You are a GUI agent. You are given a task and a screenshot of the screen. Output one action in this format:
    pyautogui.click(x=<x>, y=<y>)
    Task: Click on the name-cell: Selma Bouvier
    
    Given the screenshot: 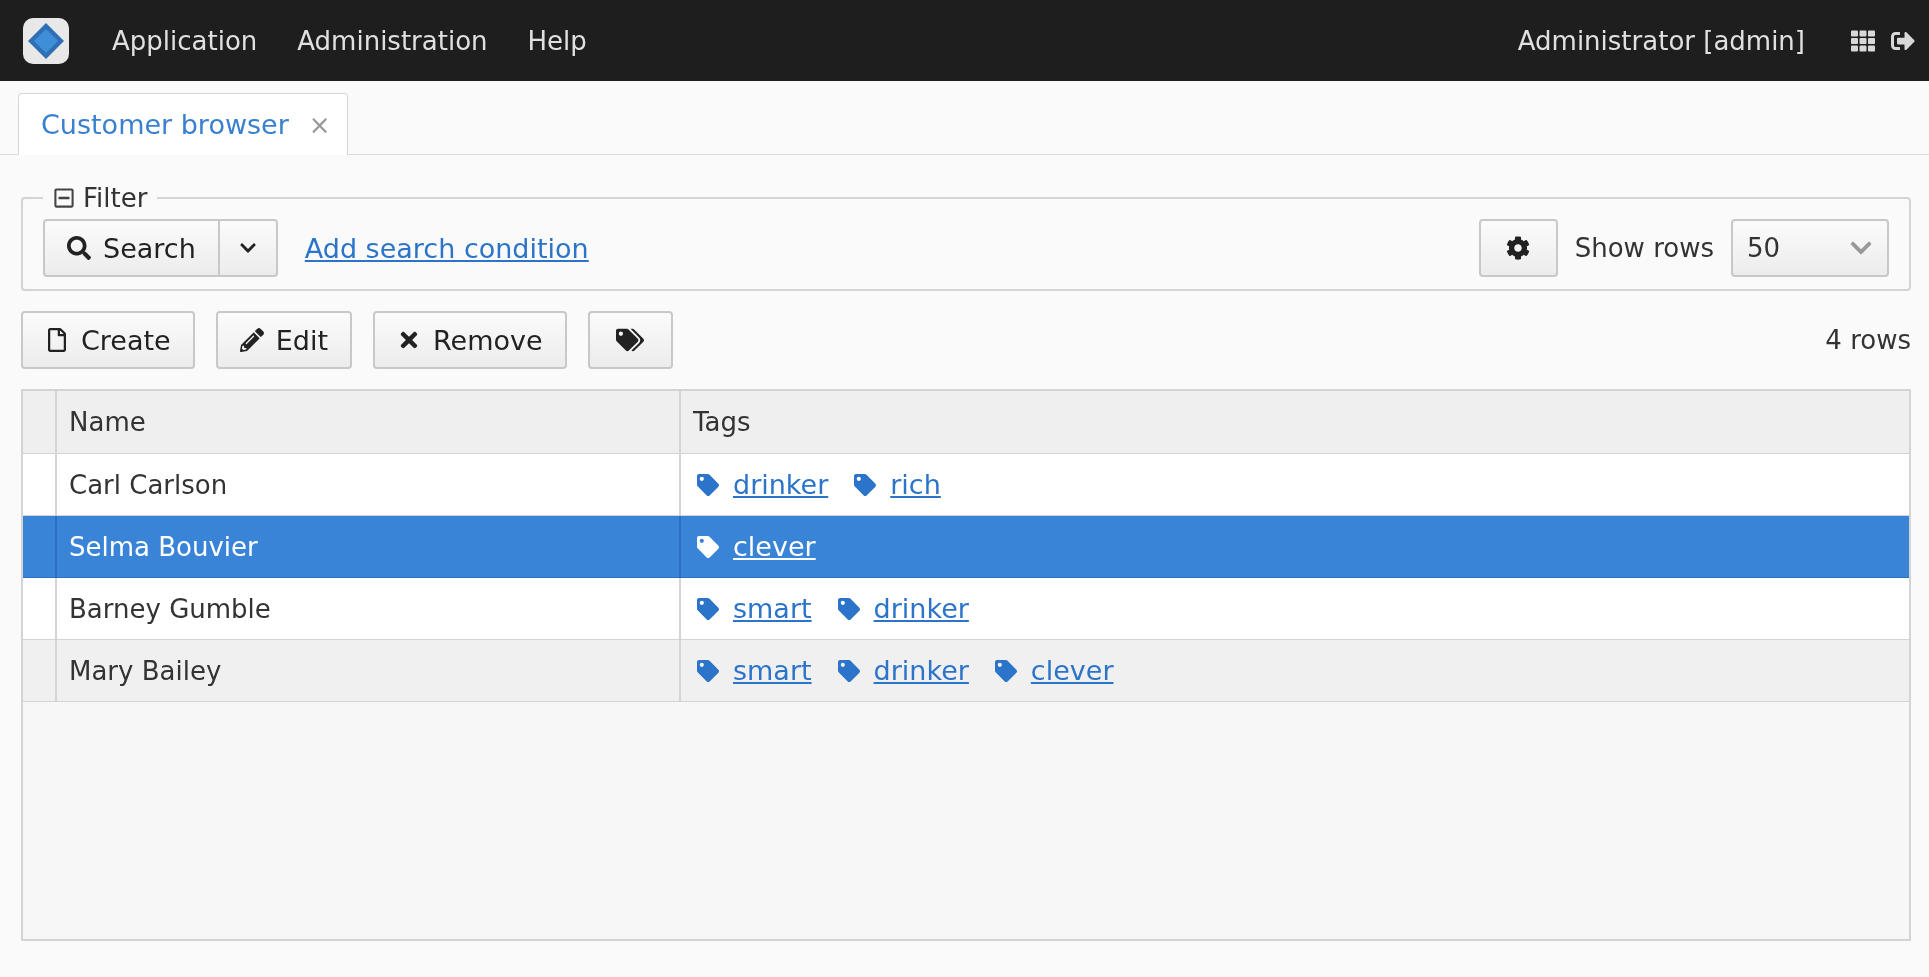 What is the action you would take?
    pyautogui.click(x=163, y=546)
    